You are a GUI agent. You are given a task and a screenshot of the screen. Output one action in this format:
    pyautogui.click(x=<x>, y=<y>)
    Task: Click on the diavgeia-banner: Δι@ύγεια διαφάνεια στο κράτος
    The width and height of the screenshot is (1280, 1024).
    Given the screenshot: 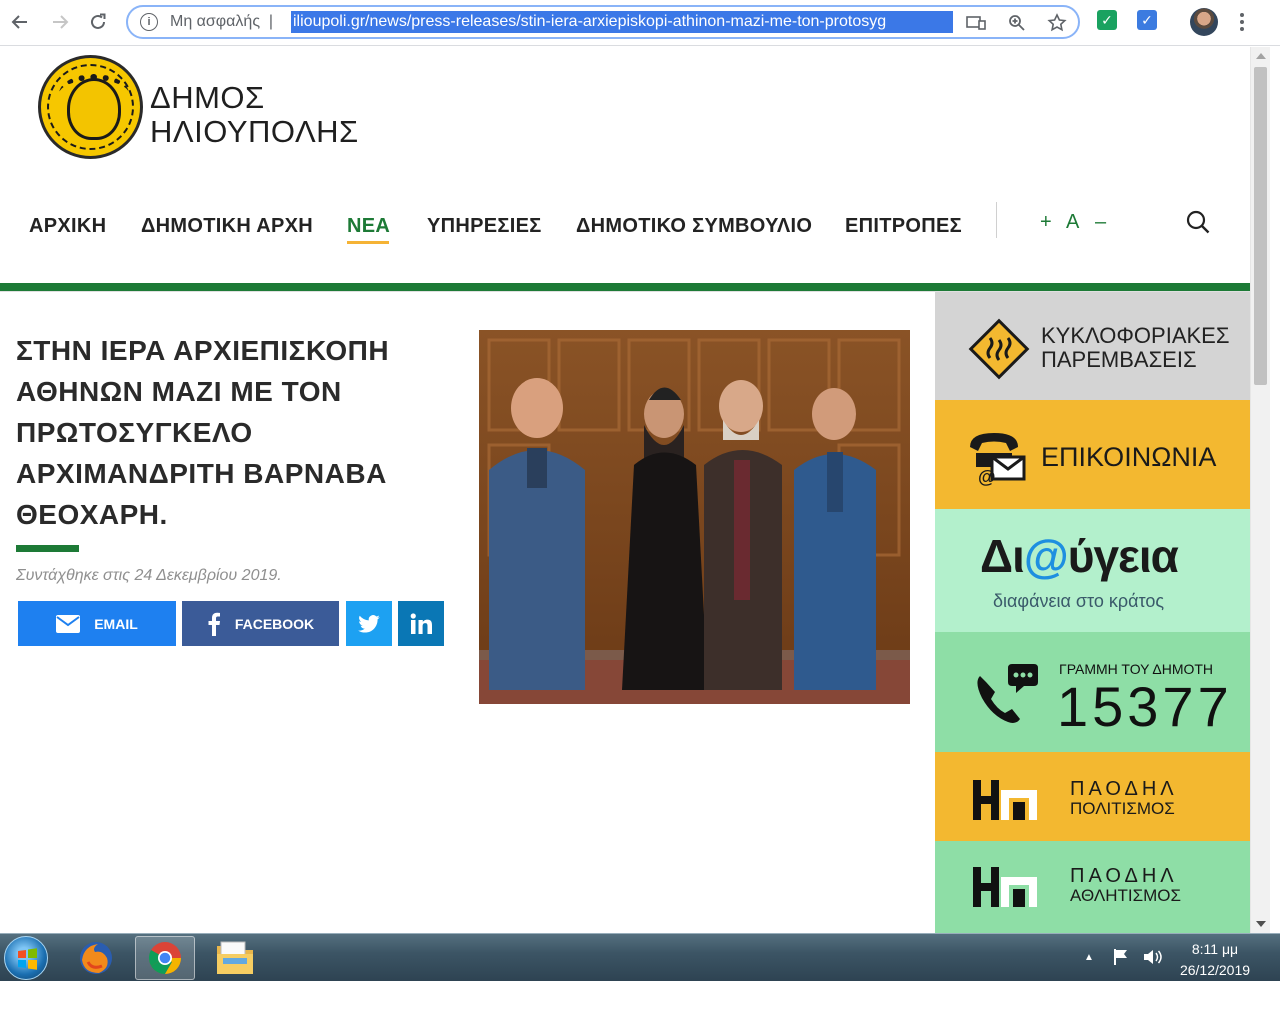 What is the action you would take?
    pyautogui.click(x=1092, y=570)
    